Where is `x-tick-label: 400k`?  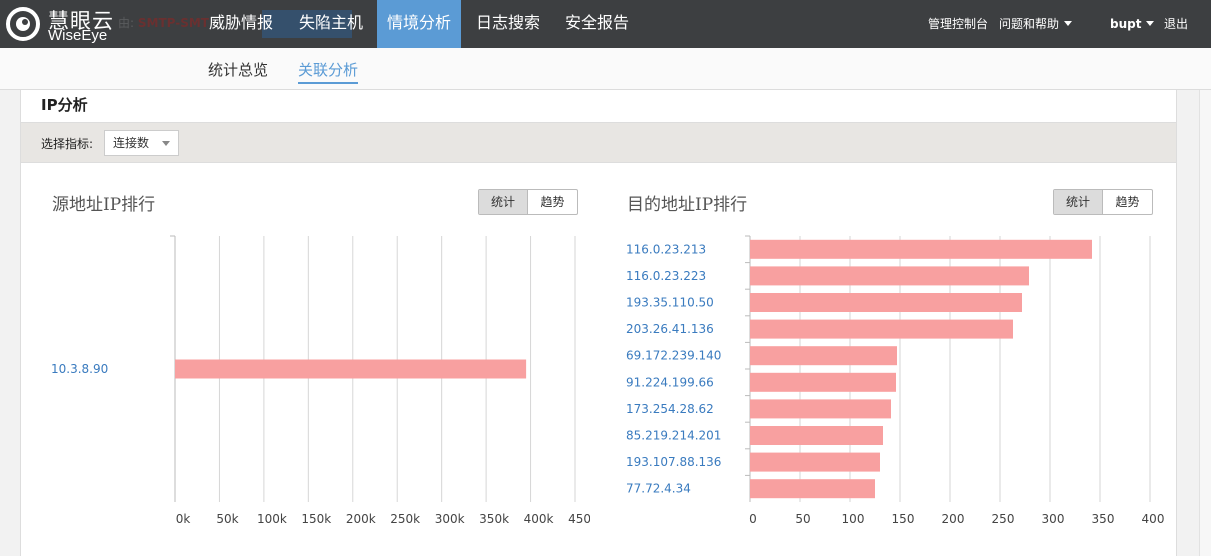
x-tick-label: 400k is located at coordinates (539, 519).